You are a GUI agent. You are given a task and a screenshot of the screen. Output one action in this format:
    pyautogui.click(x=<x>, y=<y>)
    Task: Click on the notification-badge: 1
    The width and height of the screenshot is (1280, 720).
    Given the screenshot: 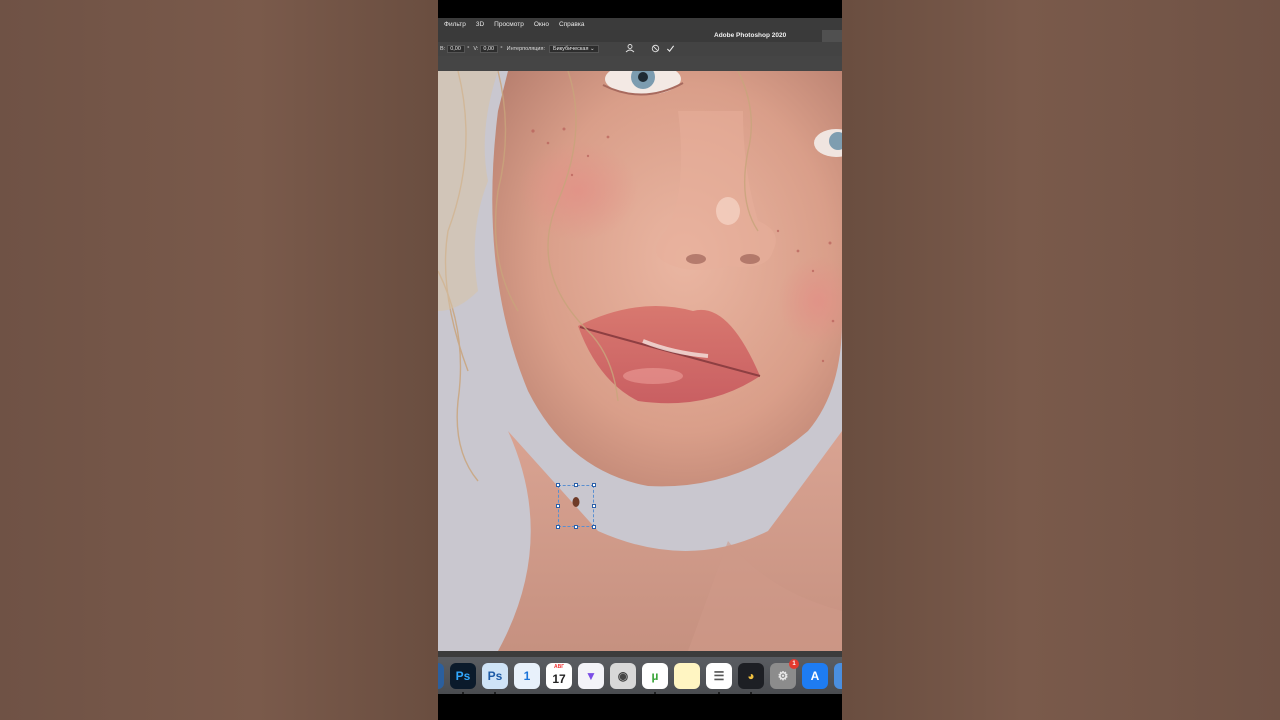 What is the action you would take?
    pyautogui.click(x=794, y=663)
    